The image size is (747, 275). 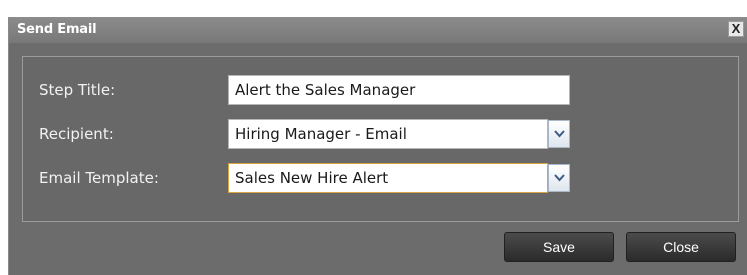 I want to click on dialog-title: Send Email, so click(x=57, y=29).